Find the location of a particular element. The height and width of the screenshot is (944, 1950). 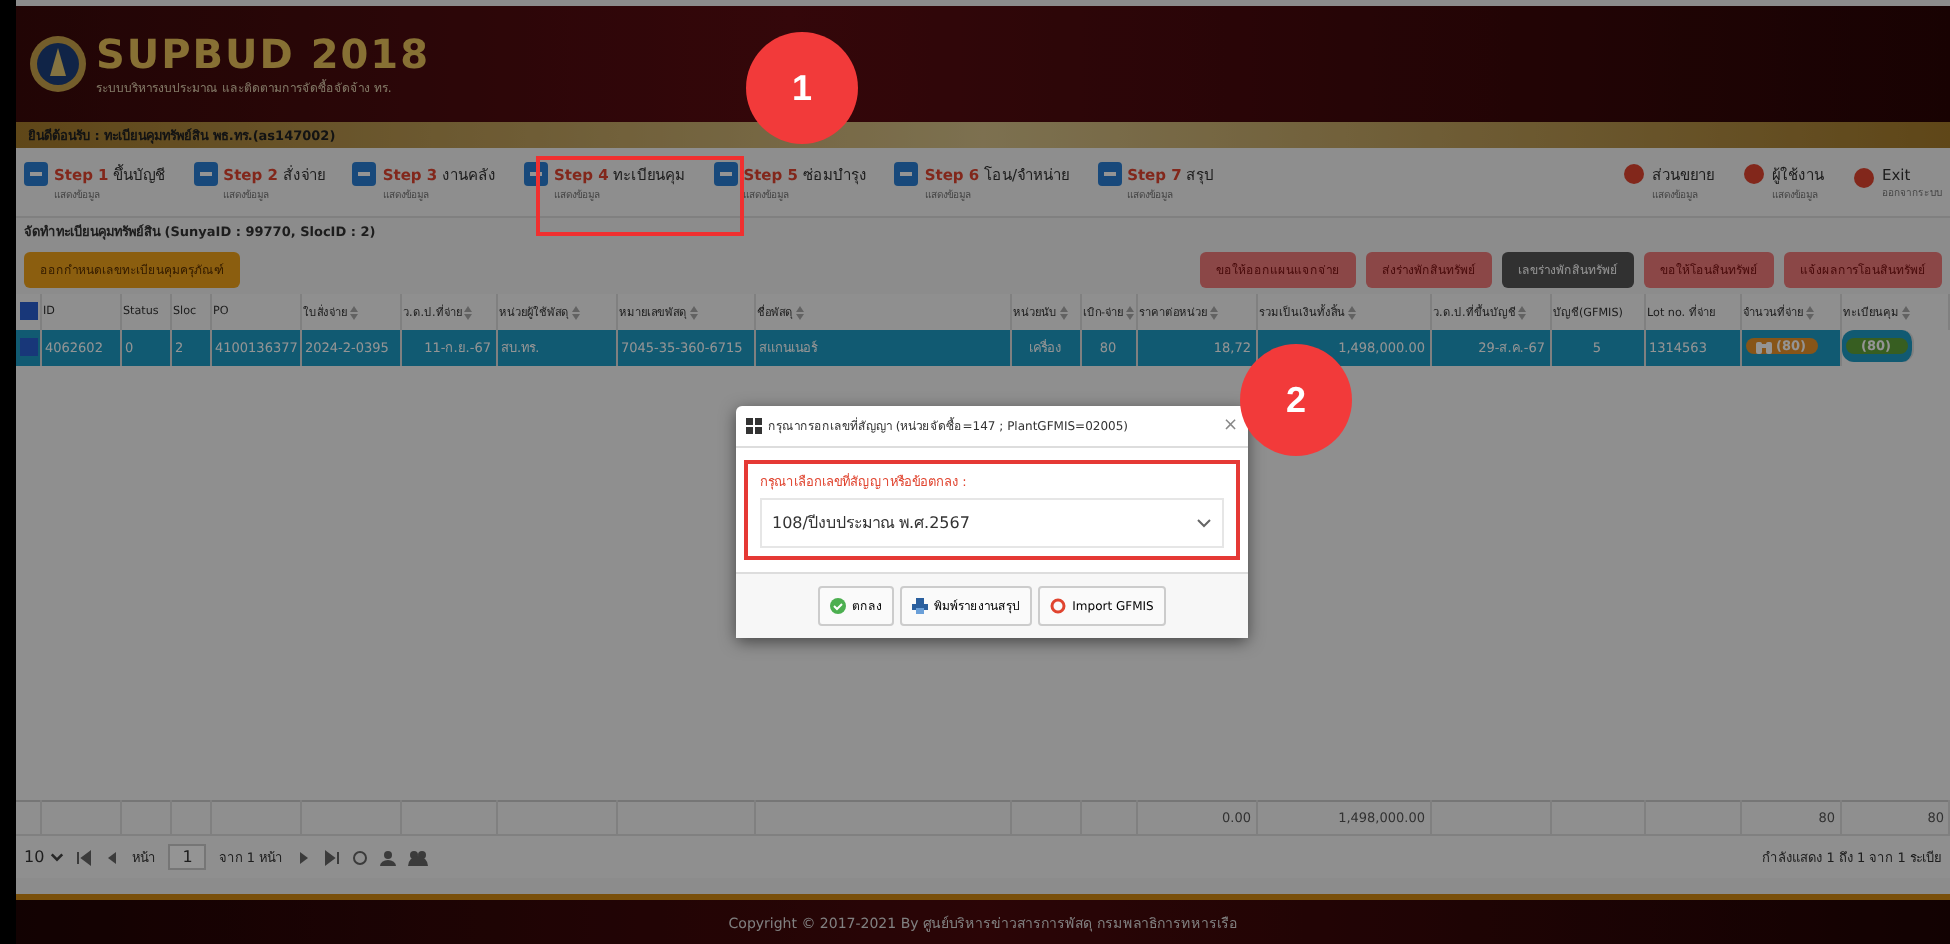

contract-select: 108/ปีงบประมาณ พ.ศ.2567 is located at coordinates (992, 523).